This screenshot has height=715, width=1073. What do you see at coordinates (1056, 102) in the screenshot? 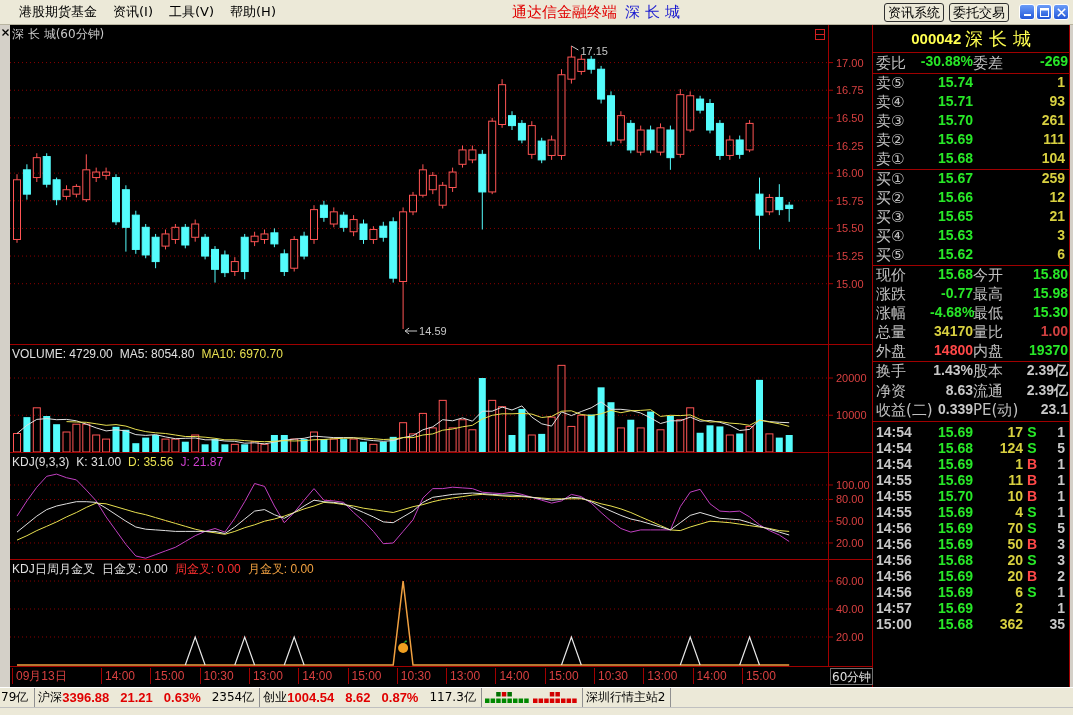
I see `order-volume: 93` at bounding box center [1056, 102].